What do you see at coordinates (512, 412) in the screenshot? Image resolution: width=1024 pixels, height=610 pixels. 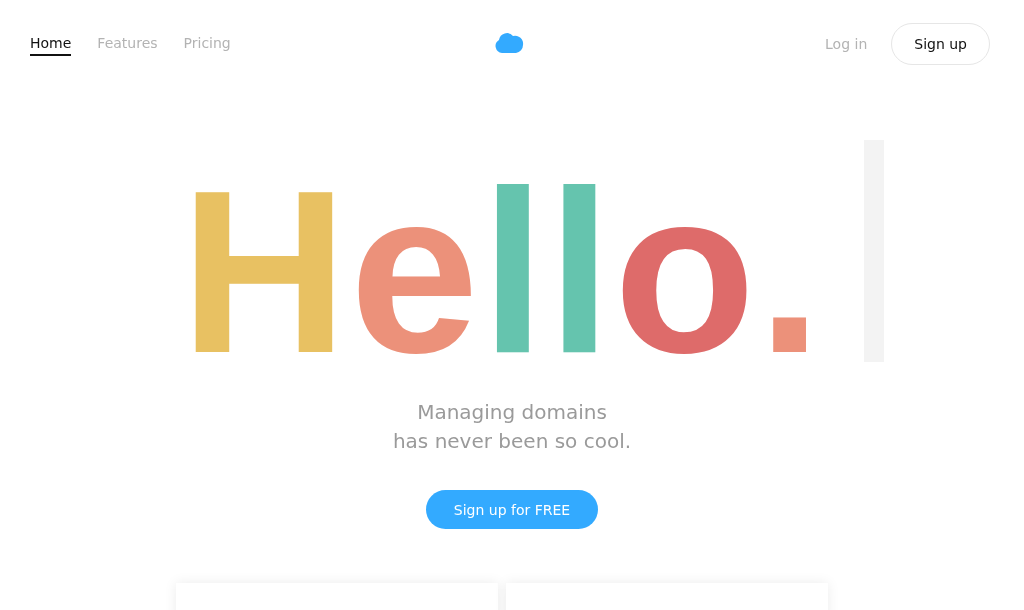 I see `tagline-text: Managing domains` at bounding box center [512, 412].